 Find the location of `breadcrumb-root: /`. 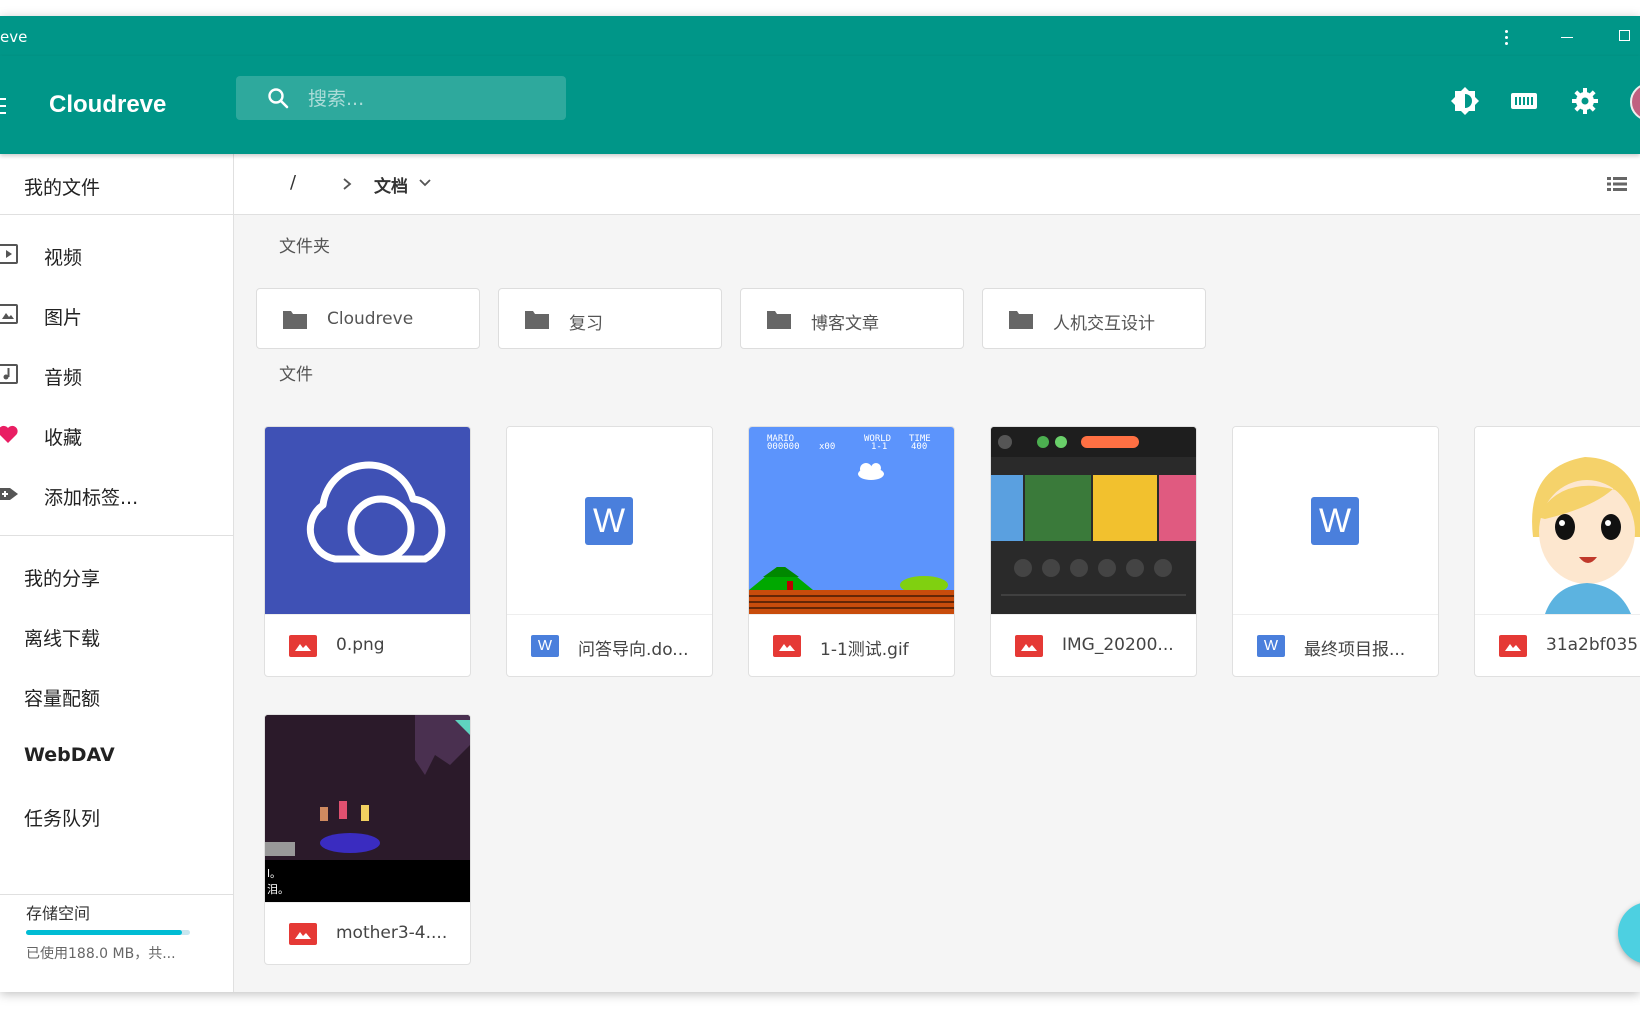

breadcrumb-root: / is located at coordinates (293, 182).